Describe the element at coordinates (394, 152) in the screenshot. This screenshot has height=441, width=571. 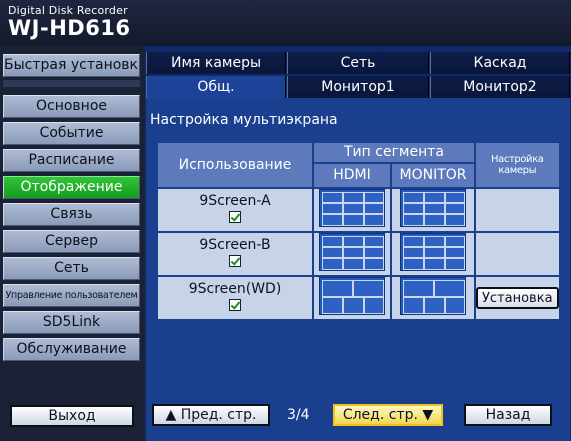
I see `header-segment-type: Тип сегмента` at that location.